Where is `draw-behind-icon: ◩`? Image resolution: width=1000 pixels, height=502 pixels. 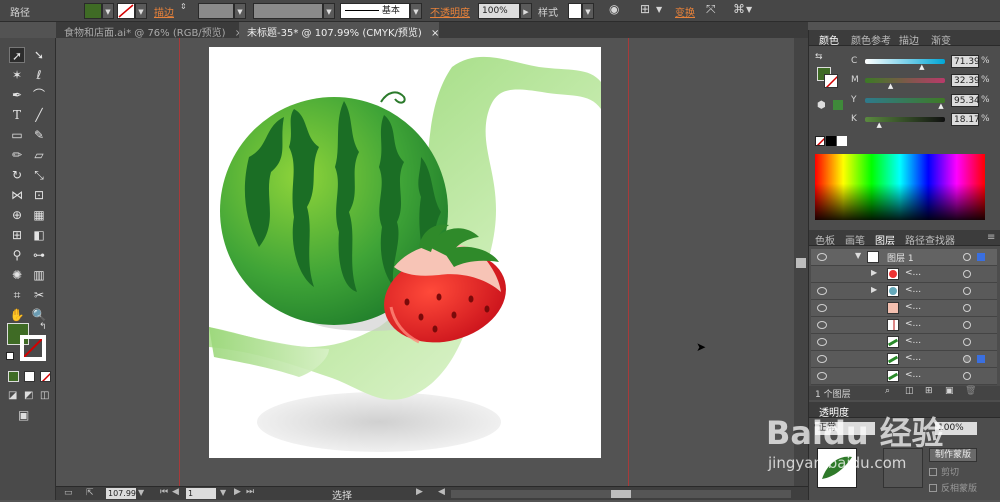
draw-behind-icon: ◩ is located at coordinates (28, 395).